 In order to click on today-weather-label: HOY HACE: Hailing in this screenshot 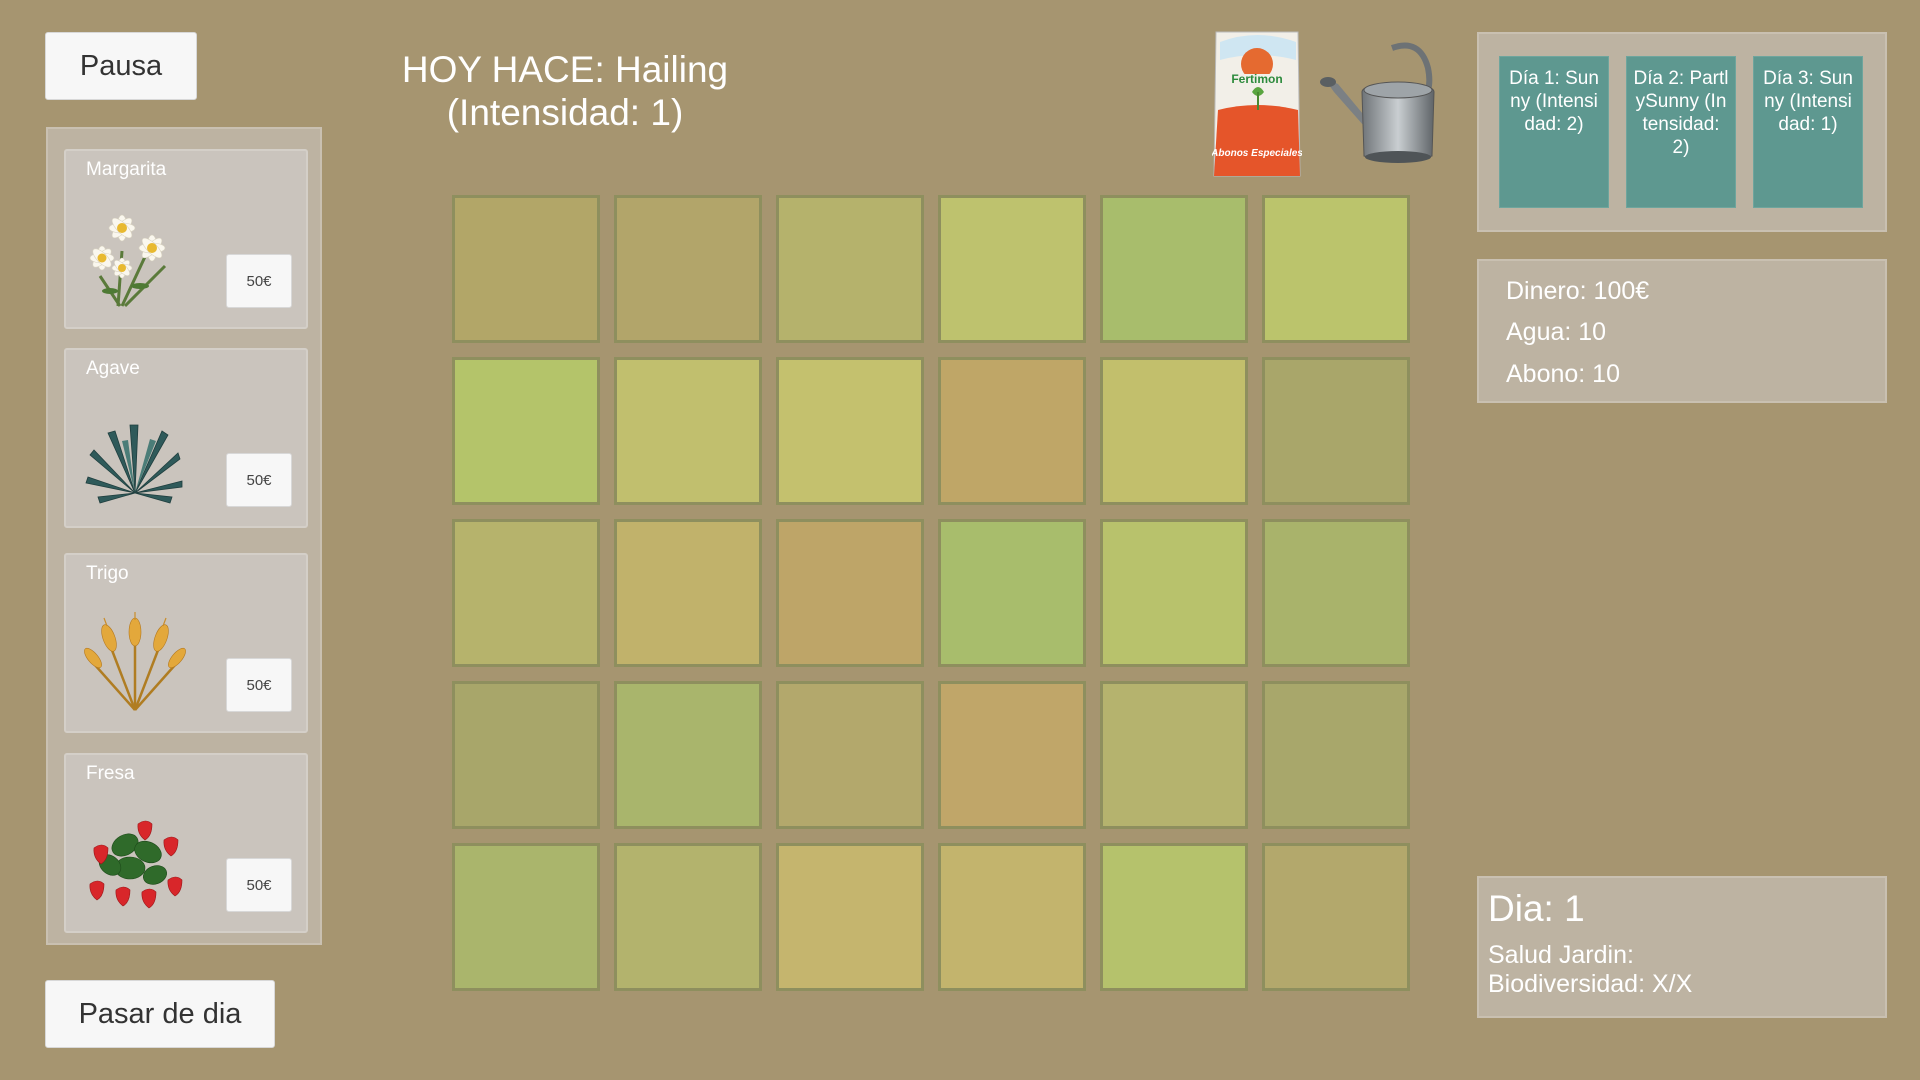, I will do `click(565, 69)`.